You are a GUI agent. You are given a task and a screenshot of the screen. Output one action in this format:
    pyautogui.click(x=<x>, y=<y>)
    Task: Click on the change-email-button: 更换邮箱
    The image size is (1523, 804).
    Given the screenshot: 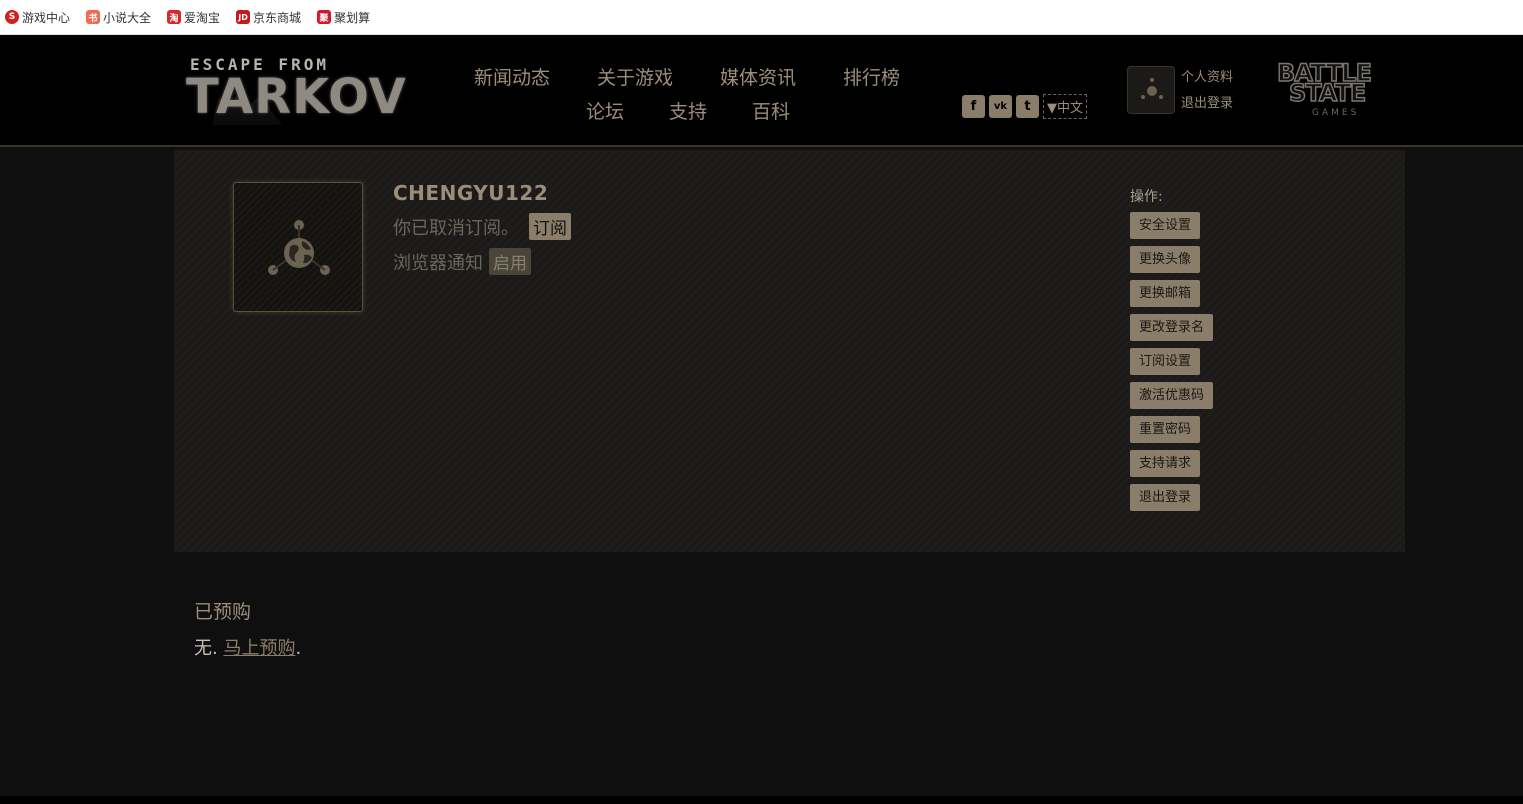 What is the action you would take?
    pyautogui.click(x=1165, y=293)
    